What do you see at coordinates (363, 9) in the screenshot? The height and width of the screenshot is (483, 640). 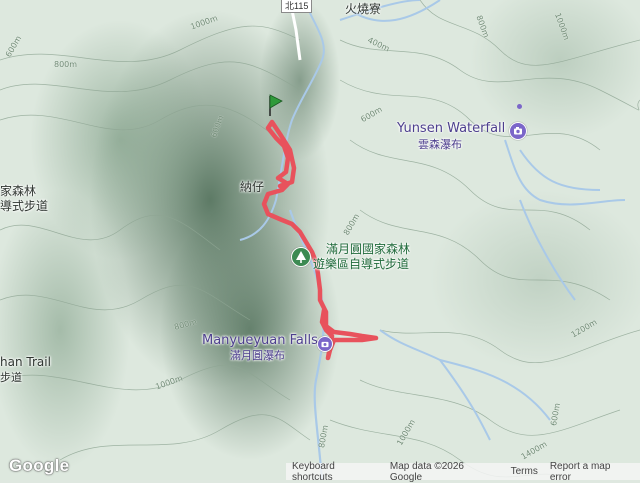 I see `place-label-huoshaoliao: 火燒寮` at bounding box center [363, 9].